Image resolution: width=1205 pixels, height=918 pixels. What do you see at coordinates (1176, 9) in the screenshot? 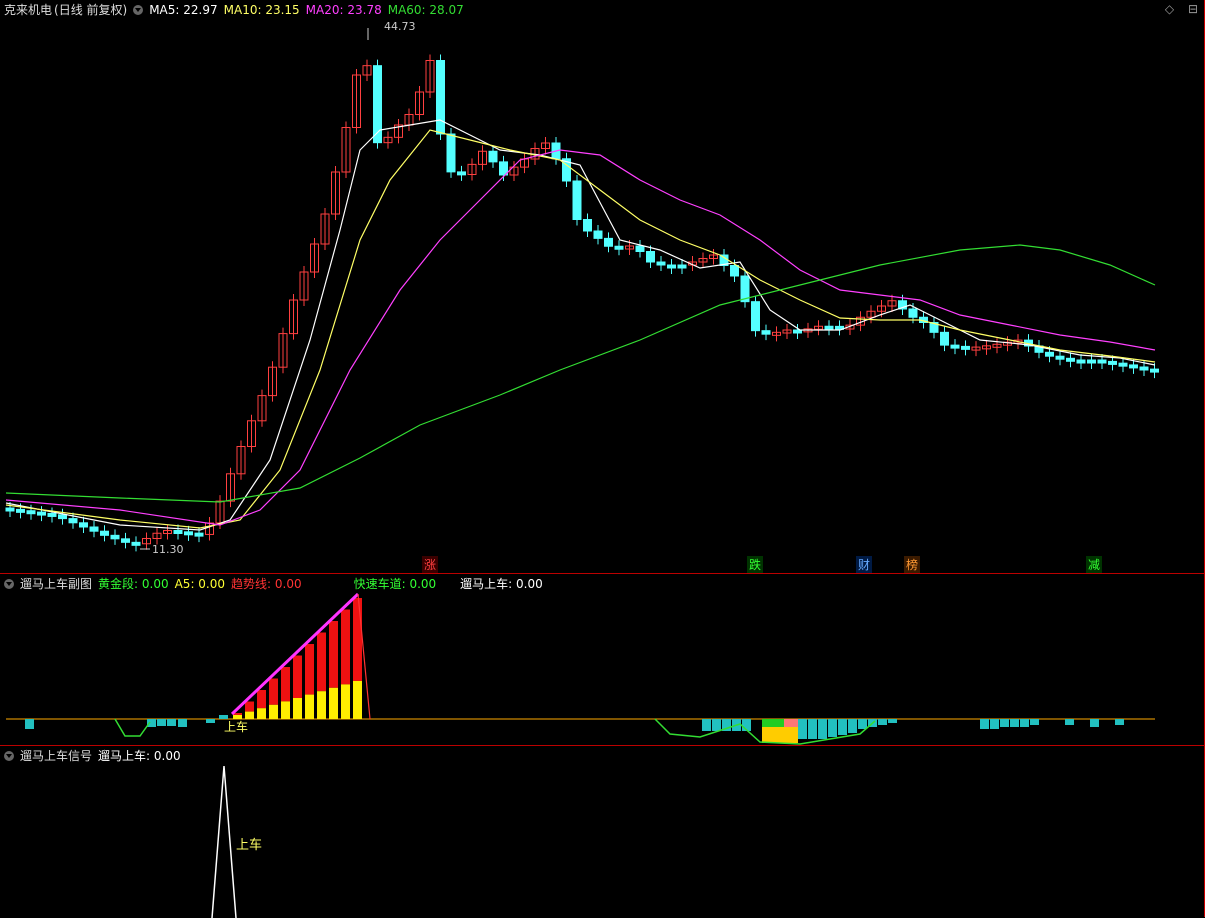
I see `corner-controls: ◇ ⊟` at bounding box center [1176, 9].